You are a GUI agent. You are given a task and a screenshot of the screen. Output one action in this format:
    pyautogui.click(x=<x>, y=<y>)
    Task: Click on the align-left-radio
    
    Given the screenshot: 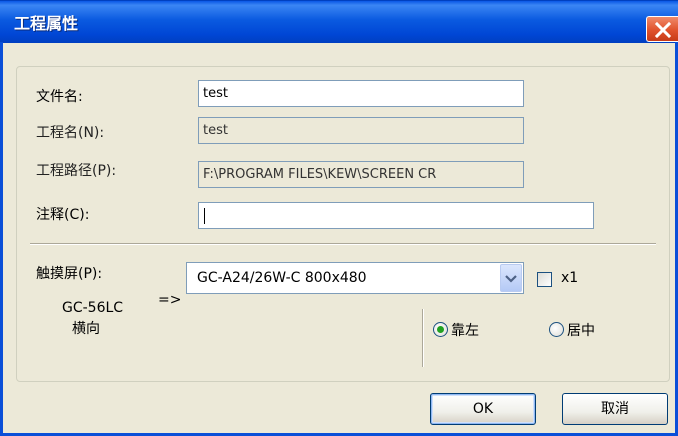 What is the action you would take?
    pyautogui.click(x=440, y=329)
    